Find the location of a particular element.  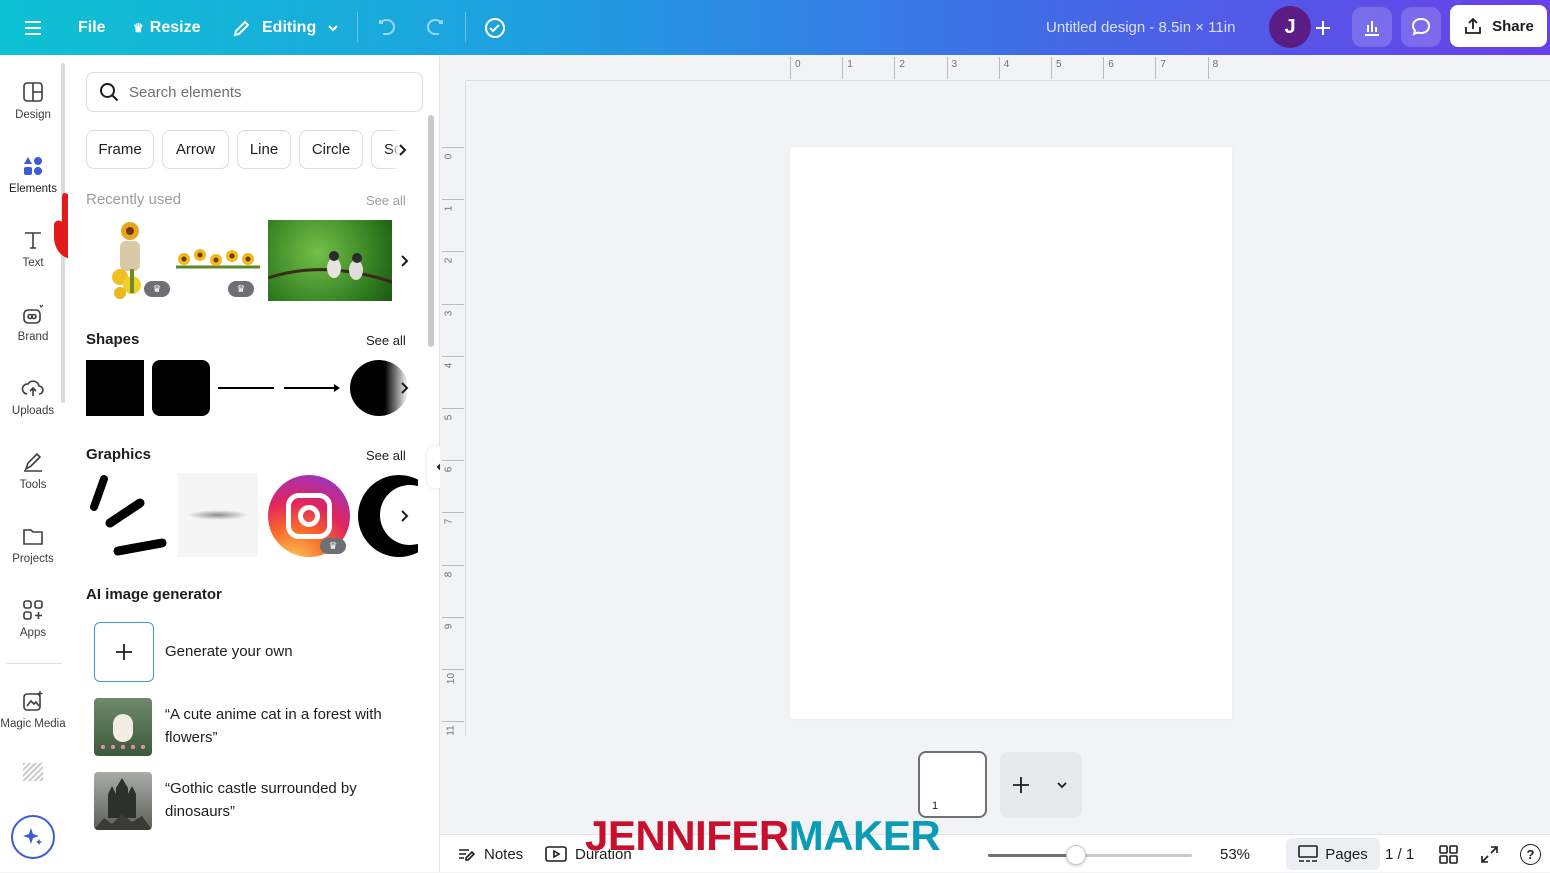

add-page-options-button is located at coordinates (1061, 785).